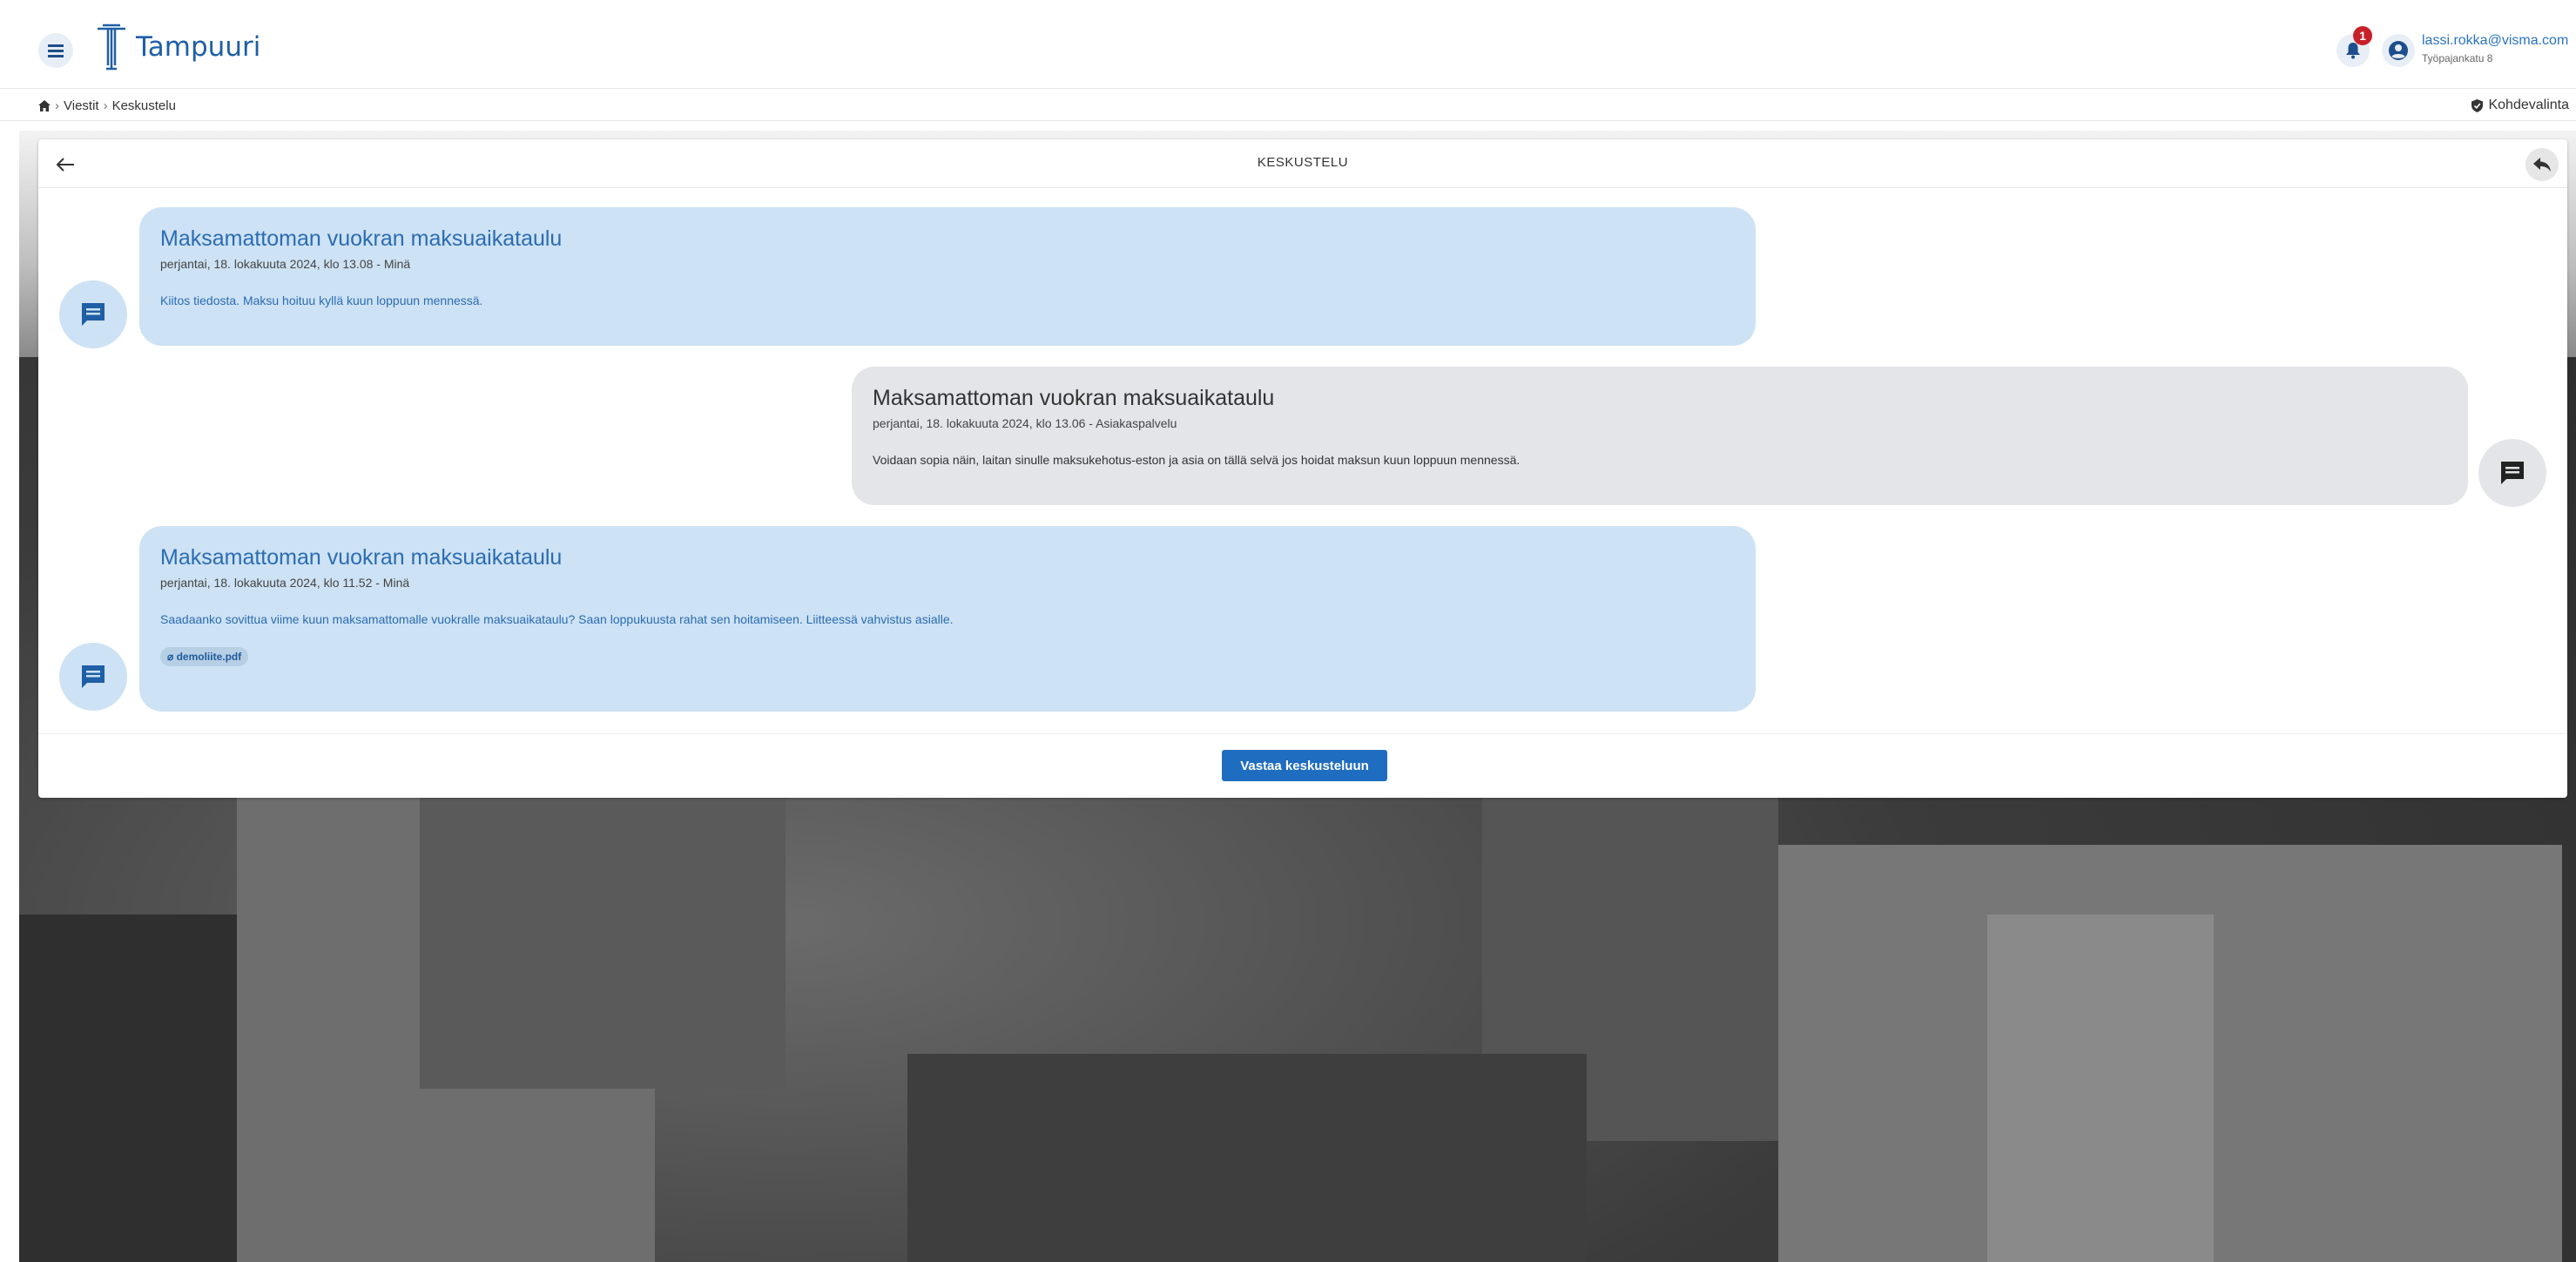 The height and width of the screenshot is (1262, 2576). Describe the element at coordinates (170, 657) in the screenshot. I see `paperclip-icon: ⌀` at that location.